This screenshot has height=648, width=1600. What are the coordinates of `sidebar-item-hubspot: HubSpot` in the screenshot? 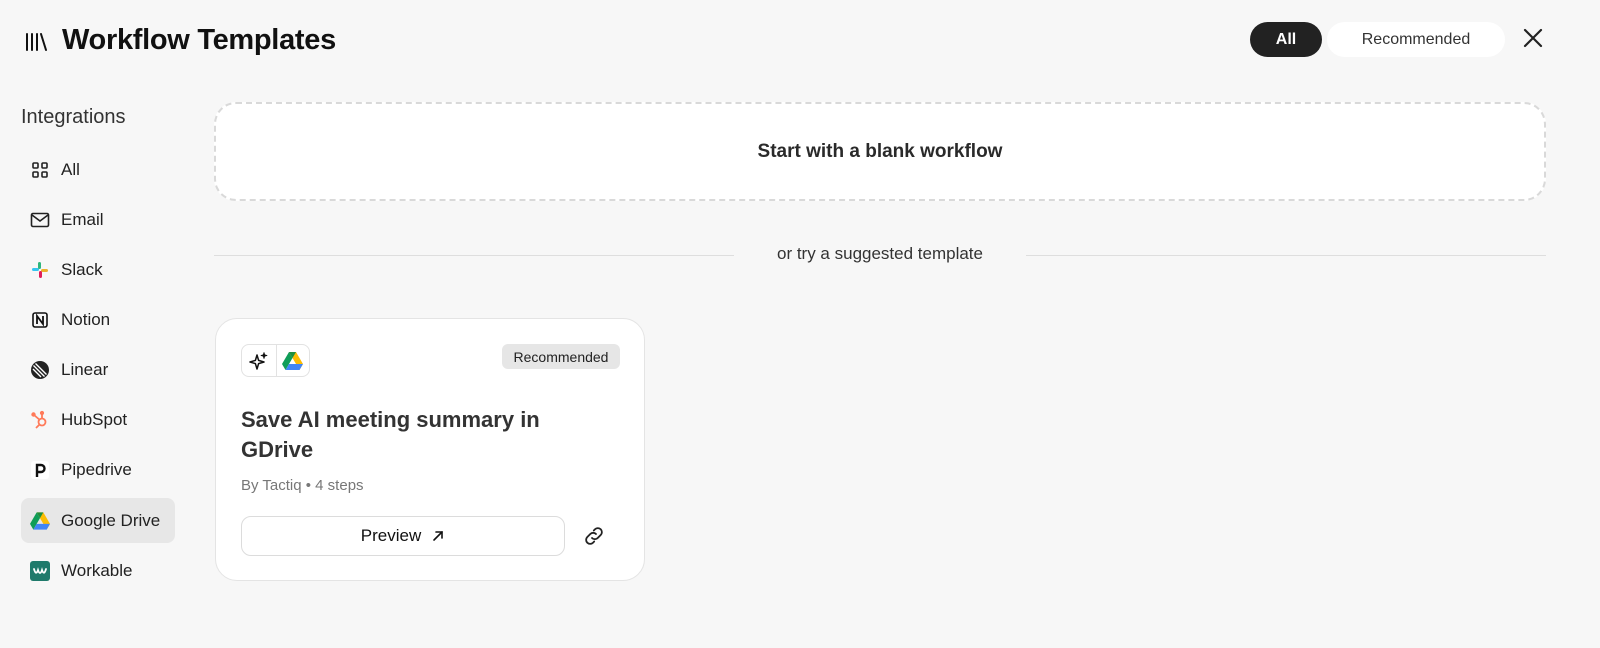 It's located at (98, 419).